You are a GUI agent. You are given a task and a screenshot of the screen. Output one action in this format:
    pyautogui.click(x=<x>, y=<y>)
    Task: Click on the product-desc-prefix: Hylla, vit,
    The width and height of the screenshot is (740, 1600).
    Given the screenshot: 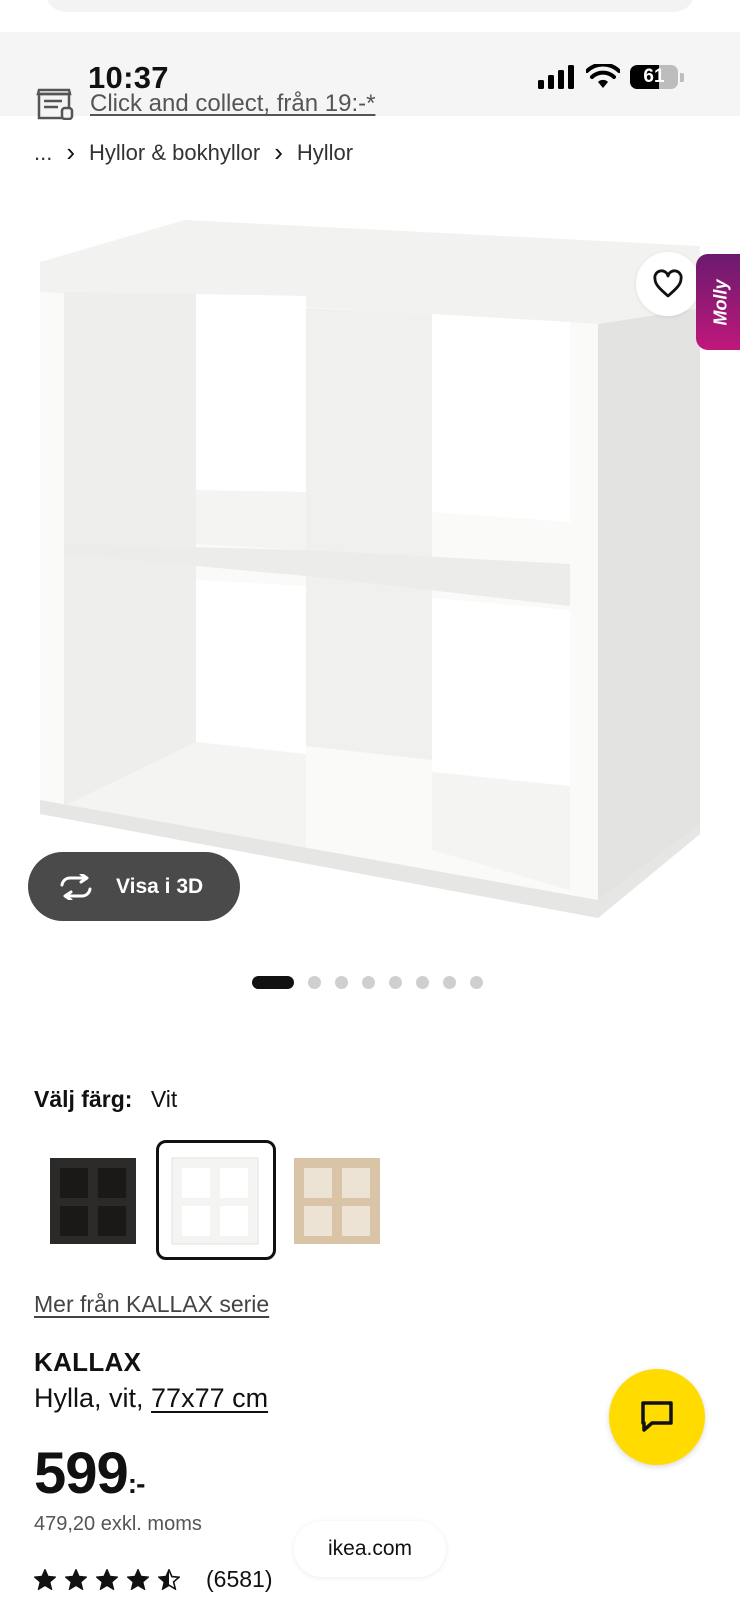 What is the action you would take?
    pyautogui.click(x=93, y=1398)
    